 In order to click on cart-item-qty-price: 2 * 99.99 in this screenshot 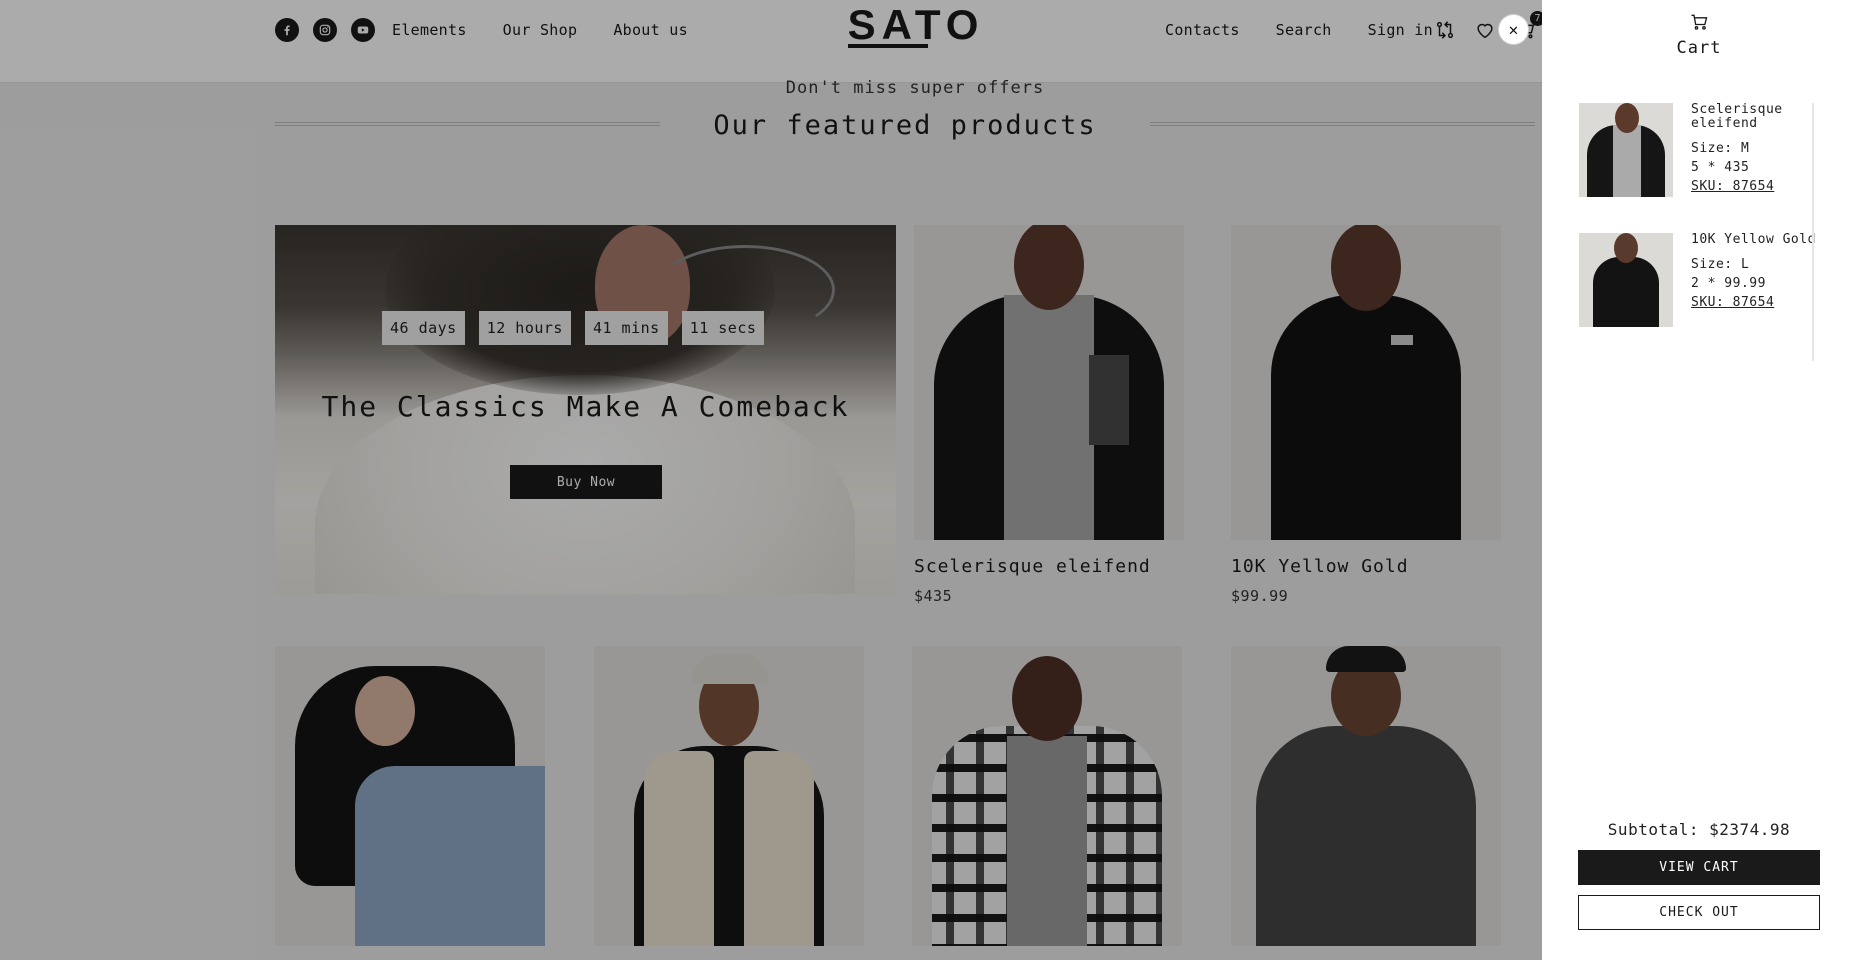, I will do `click(1728, 283)`.